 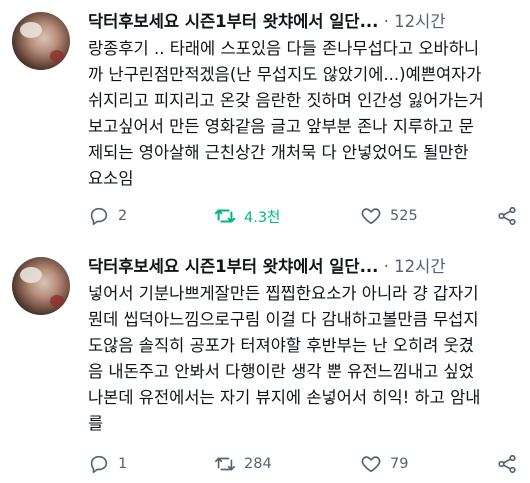 What do you see at coordinates (243, 464) in the screenshot?
I see `retweet-button: 284` at bounding box center [243, 464].